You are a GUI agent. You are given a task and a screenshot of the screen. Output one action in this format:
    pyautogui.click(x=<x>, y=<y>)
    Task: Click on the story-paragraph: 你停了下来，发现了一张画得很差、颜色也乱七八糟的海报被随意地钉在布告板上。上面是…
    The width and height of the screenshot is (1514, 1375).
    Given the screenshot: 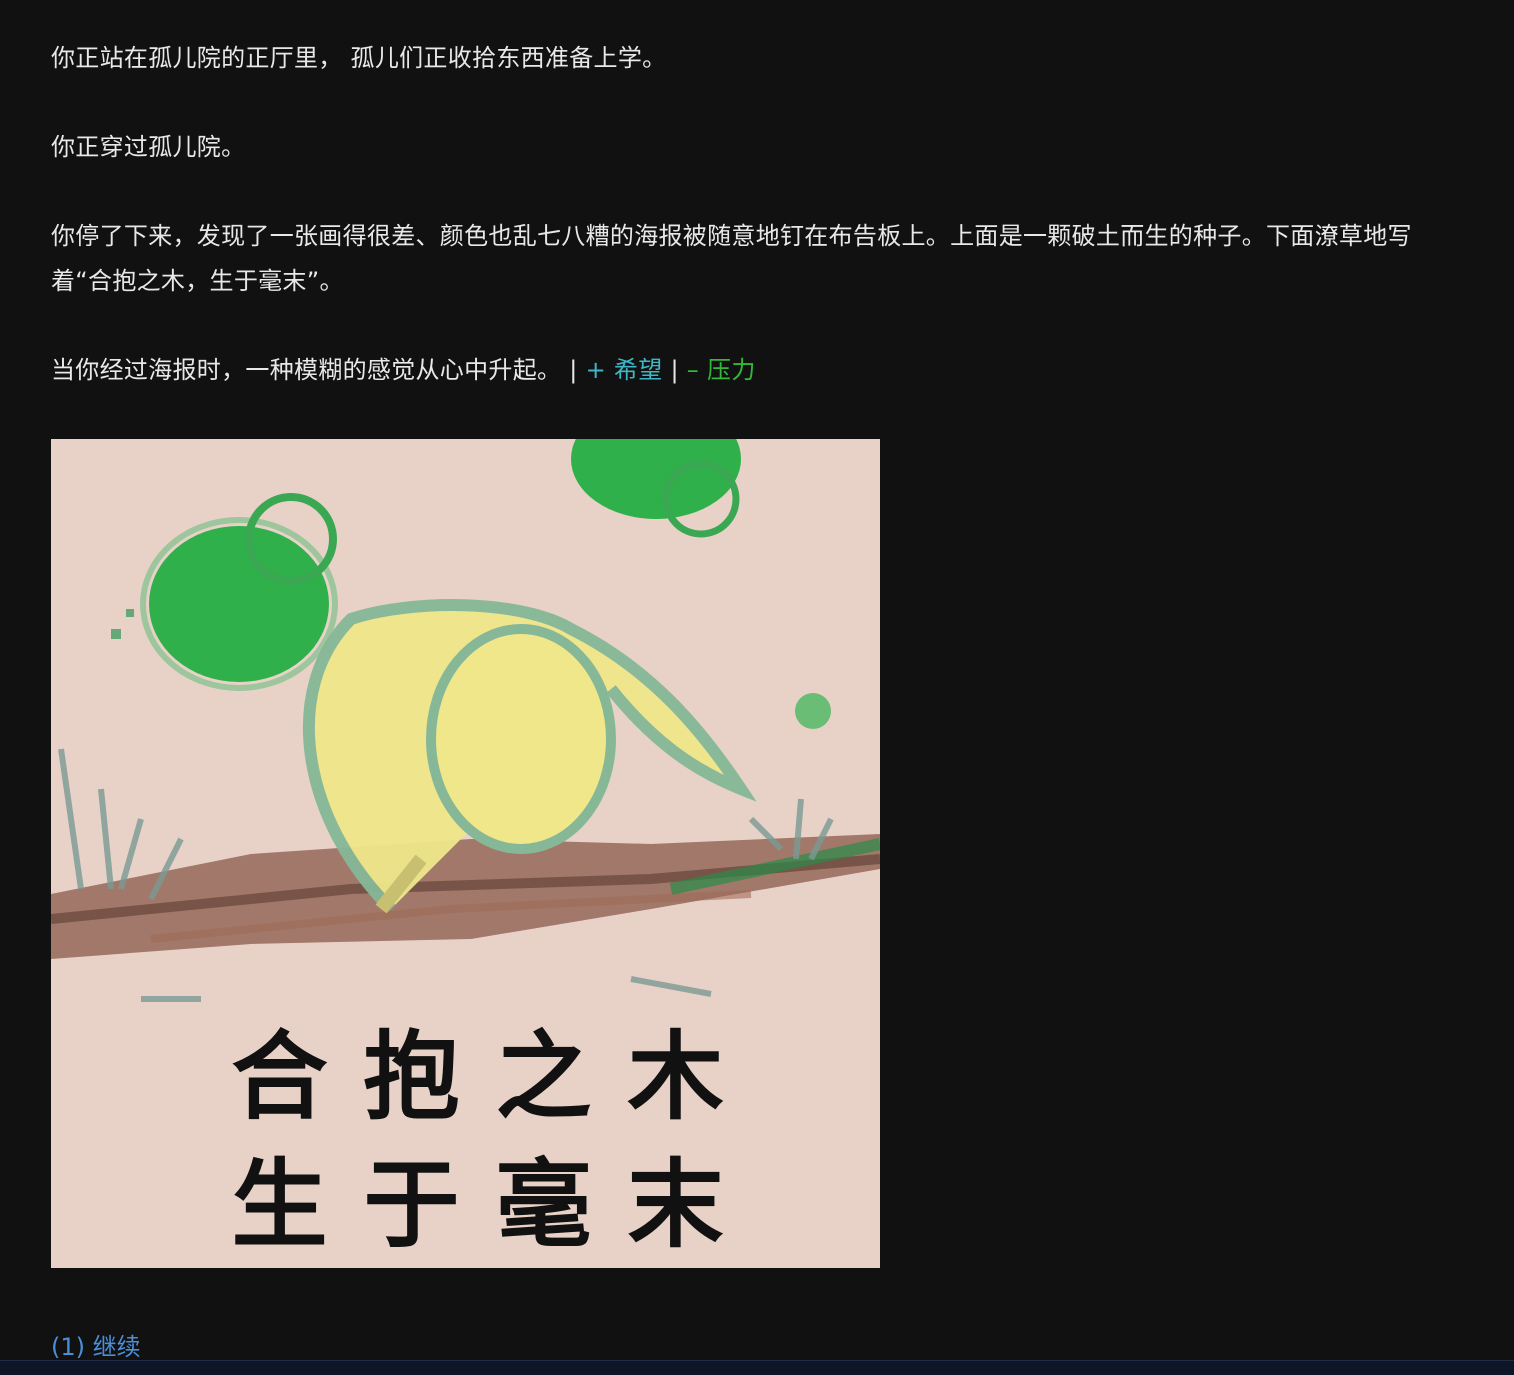 What is the action you would take?
    pyautogui.click(x=731, y=258)
    